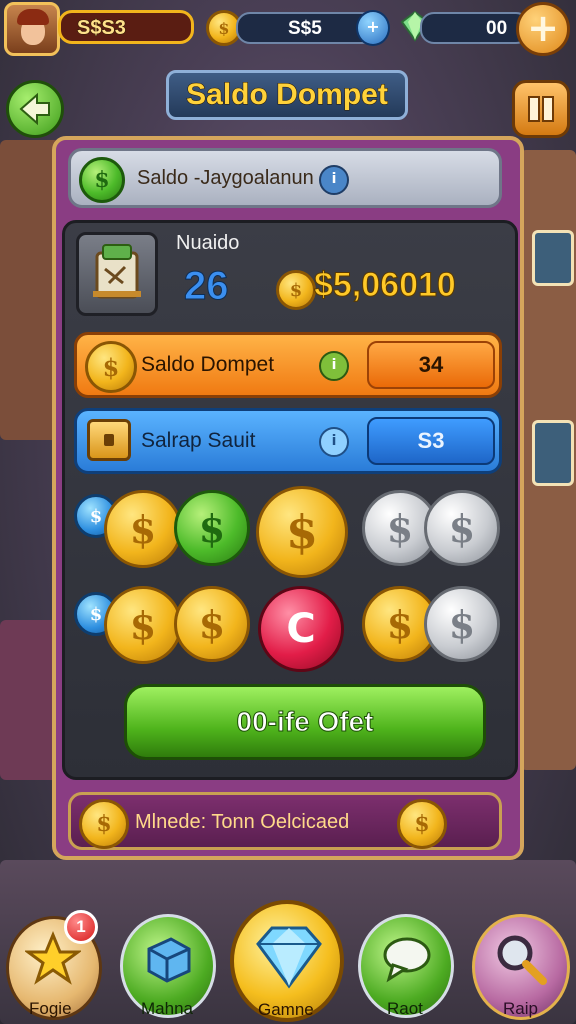 The height and width of the screenshot is (1024, 576). What do you see at coordinates (208, 364) in the screenshot?
I see `wallet-balance-label: Saldo Dompet` at bounding box center [208, 364].